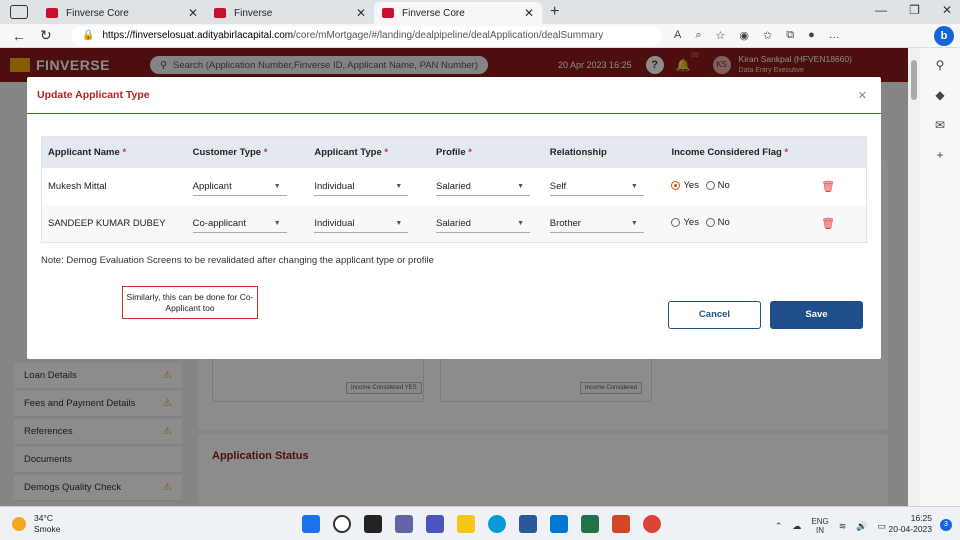  I want to click on chevron-up-icon: ⌃, so click(779, 526).